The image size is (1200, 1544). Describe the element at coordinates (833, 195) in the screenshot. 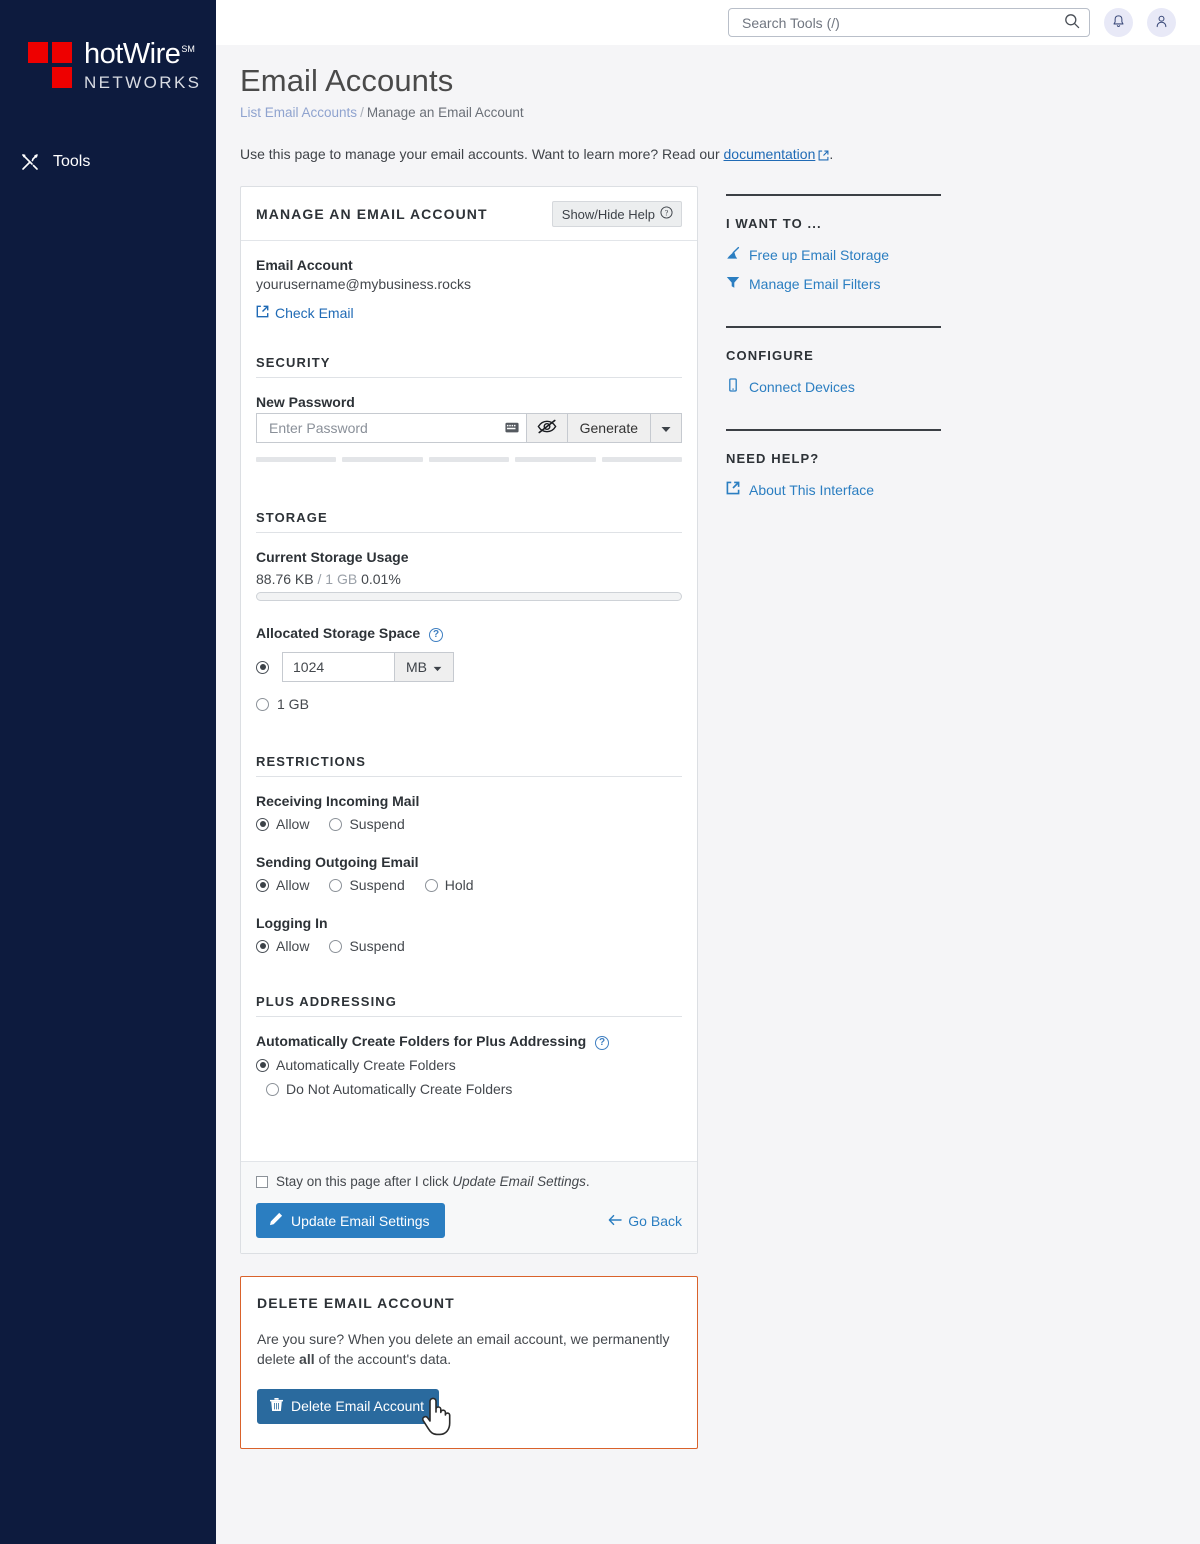

I see `divider` at that location.